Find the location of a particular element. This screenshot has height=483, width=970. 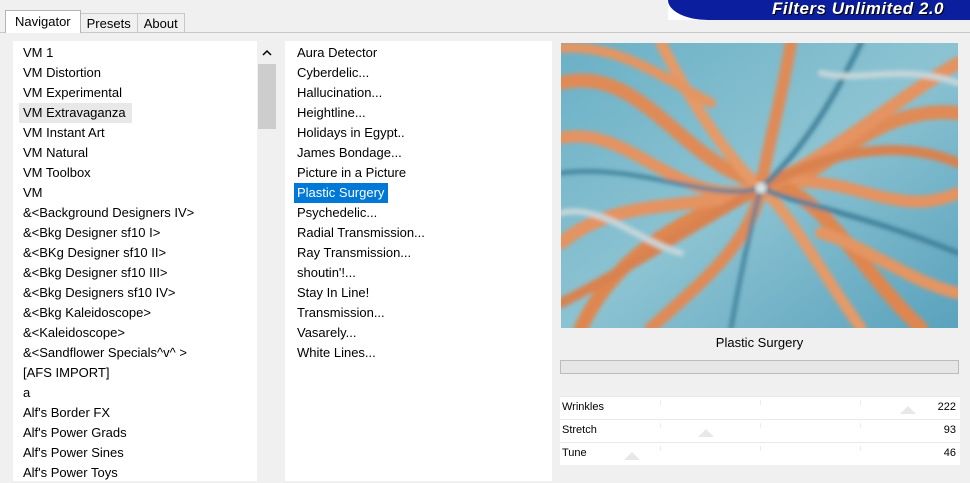

category-item: VM Distortion is located at coordinates (139, 73).